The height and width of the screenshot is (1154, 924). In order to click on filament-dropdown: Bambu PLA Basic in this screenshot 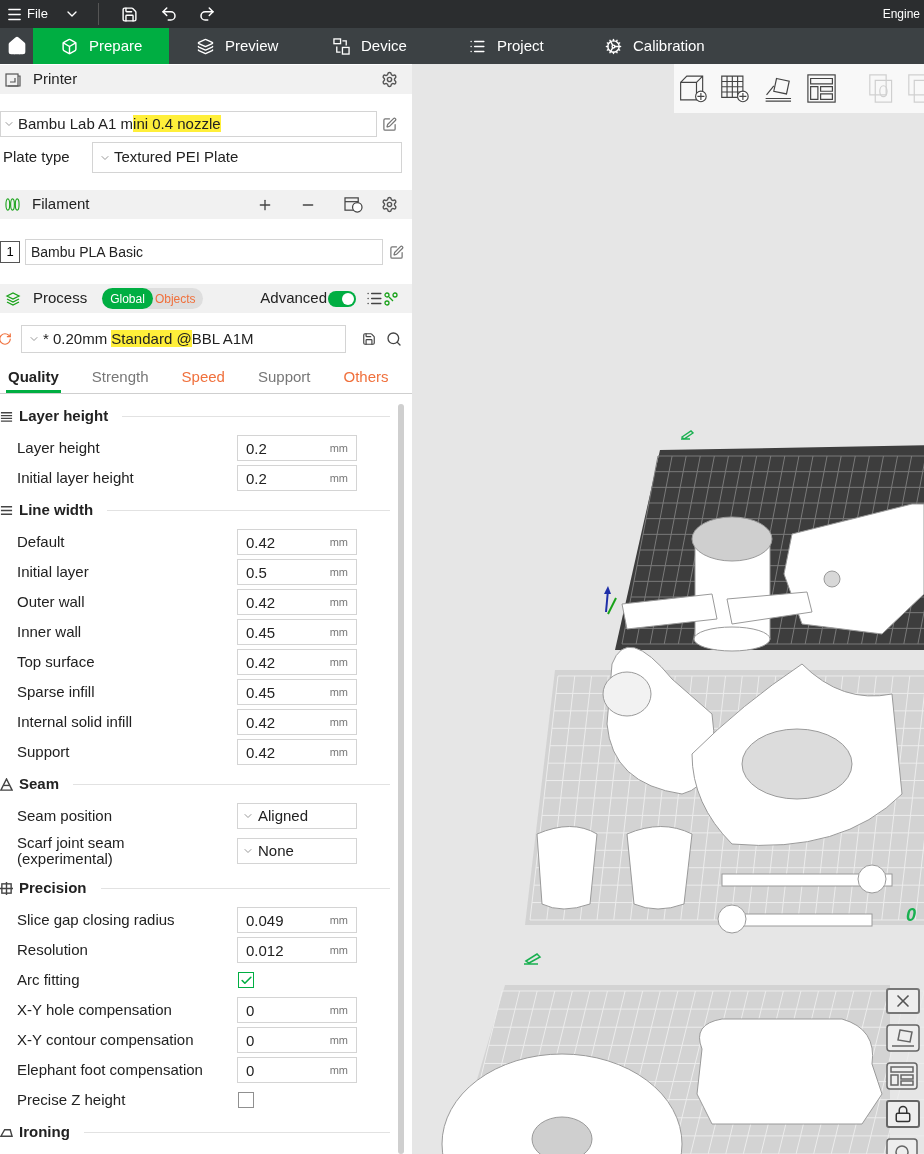, I will do `click(204, 252)`.